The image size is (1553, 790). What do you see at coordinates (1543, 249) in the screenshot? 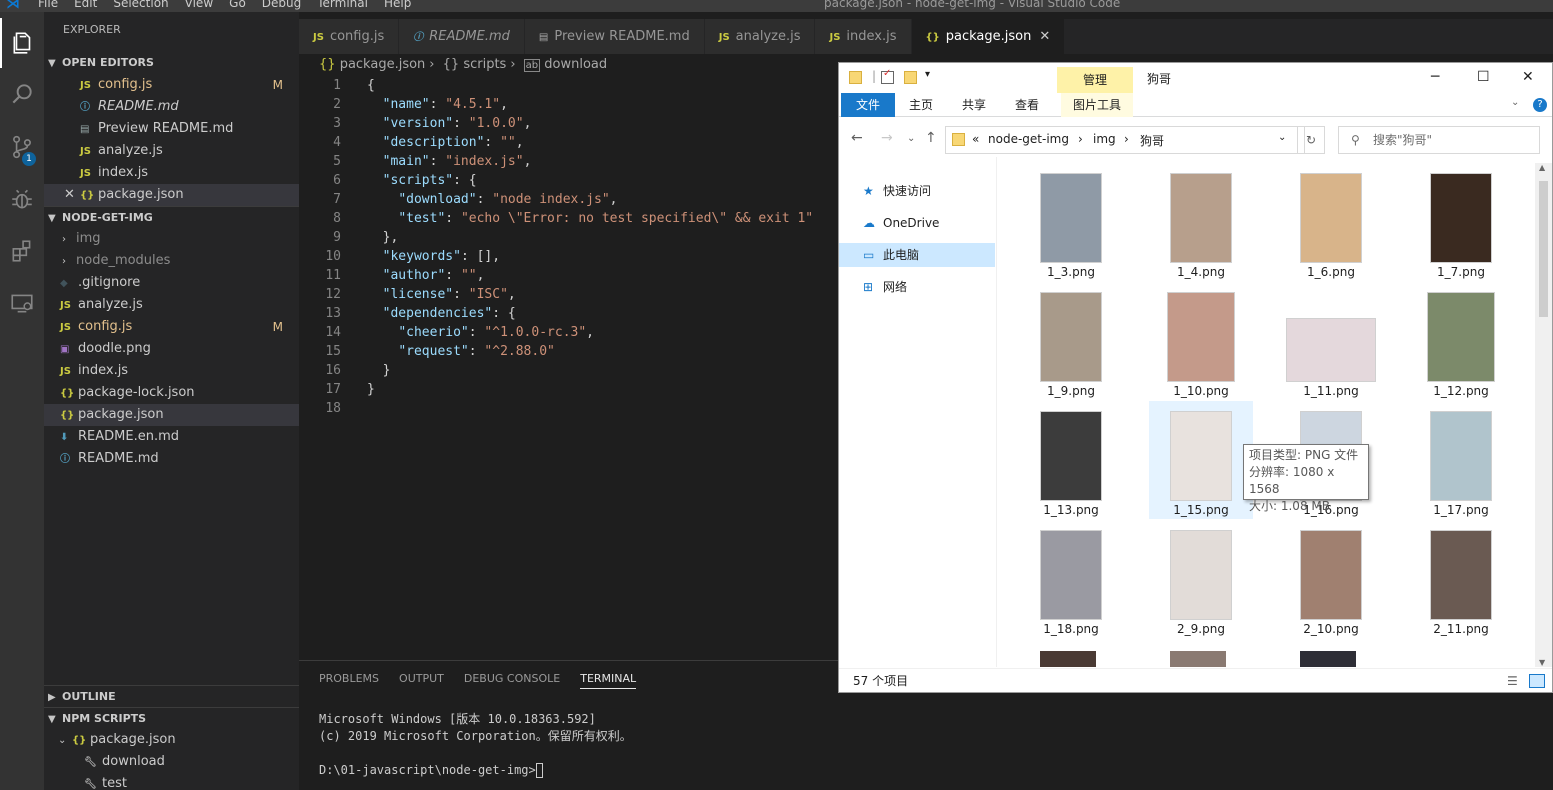
I see `scrollbar-thumb` at bounding box center [1543, 249].